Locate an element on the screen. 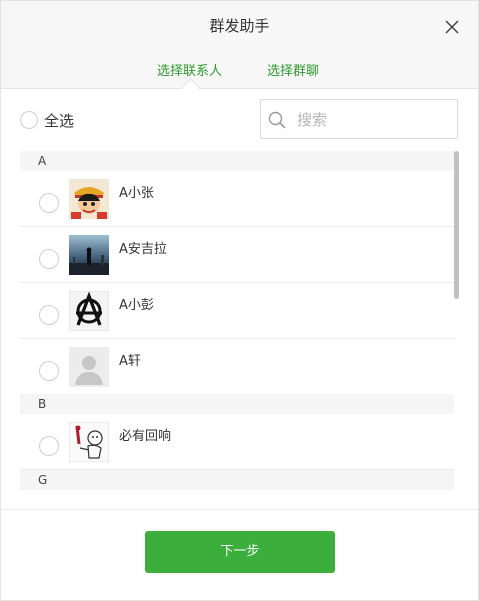 Image resolution: width=479 pixels, height=601 pixels. anarchy-symbol-avatar is located at coordinates (89, 311).